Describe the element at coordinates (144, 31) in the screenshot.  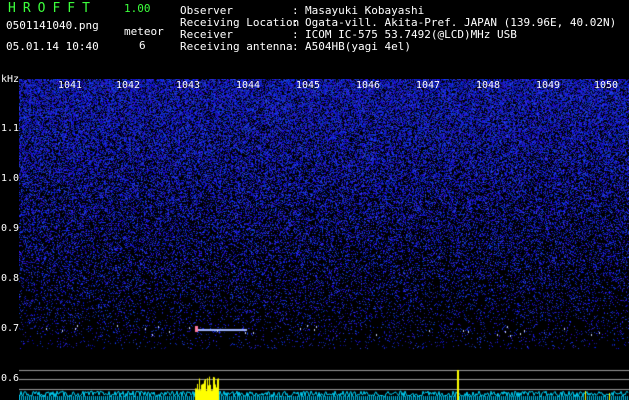
I see `meteor-label: meteor` at that location.